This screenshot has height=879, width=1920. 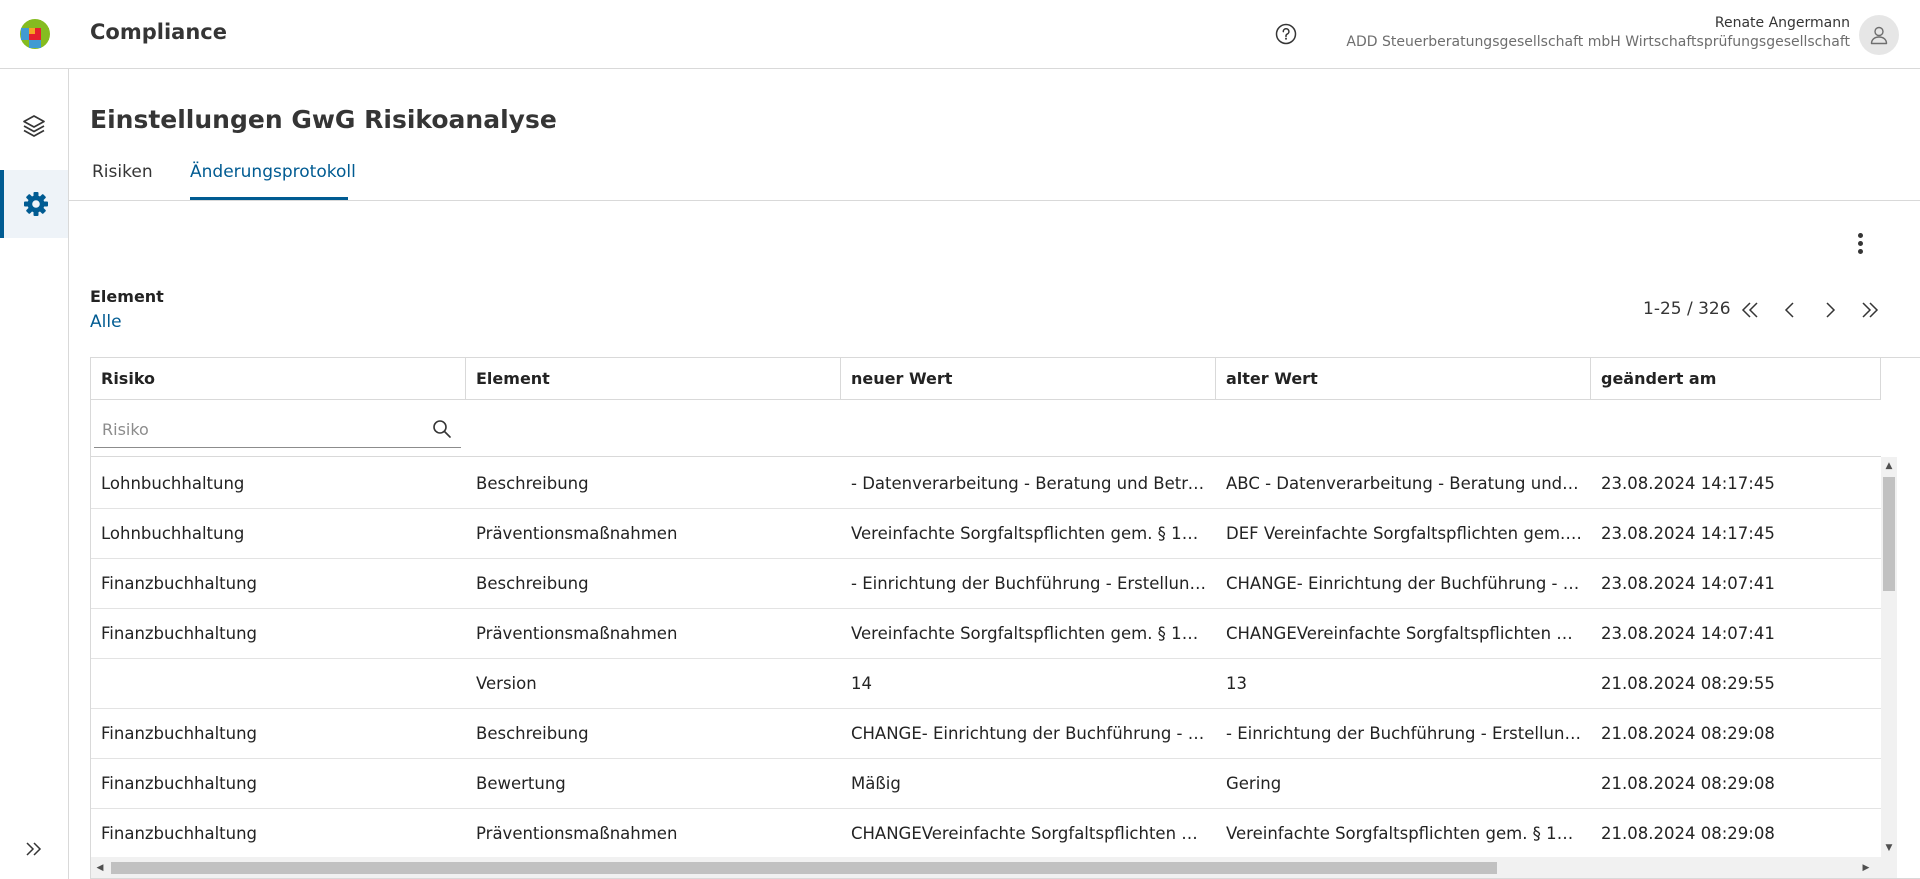 I want to click on column-header-geaendert-am: geändert am, so click(x=1736, y=379).